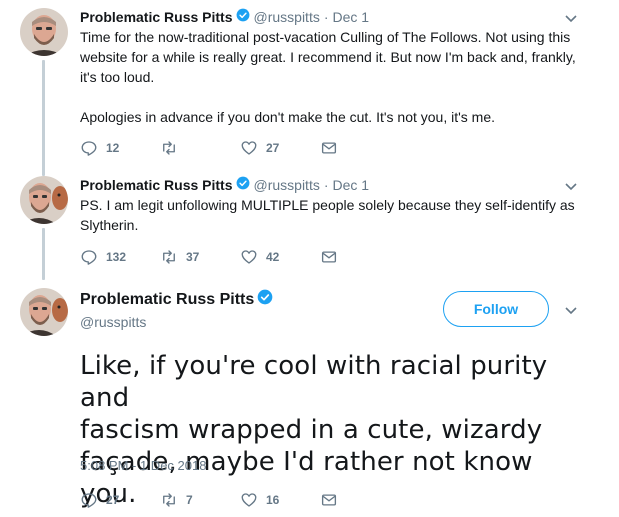 This screenshot has height=517, width=619. Describe the element at coordinates (143, 465) in the screenshot. I see `tweet-timestamp: 5:08 PM - 1 Dec 2018` at that location.